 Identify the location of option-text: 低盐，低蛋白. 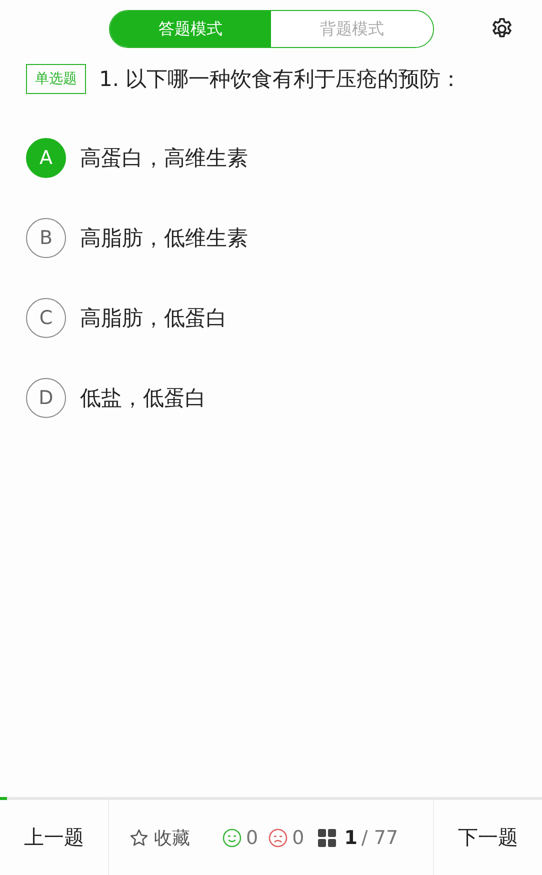
(143, 398).